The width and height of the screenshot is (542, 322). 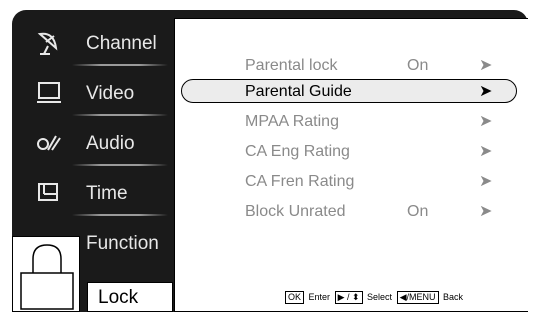 What do you see at coordinates (297, 151) in the screenshot?
I see `row-label: CA Eng Rating` at bounding box center [297, 151].